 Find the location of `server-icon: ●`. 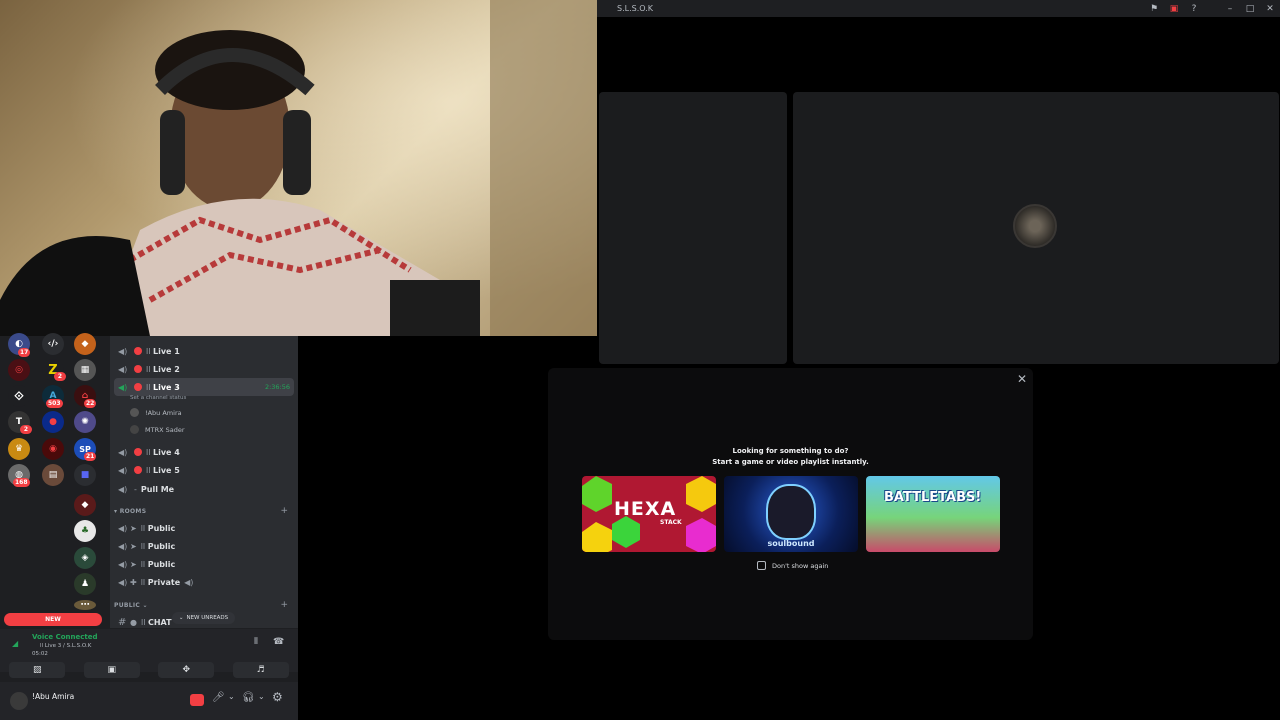

server-icon: ● is located at coordinates (53, 422).